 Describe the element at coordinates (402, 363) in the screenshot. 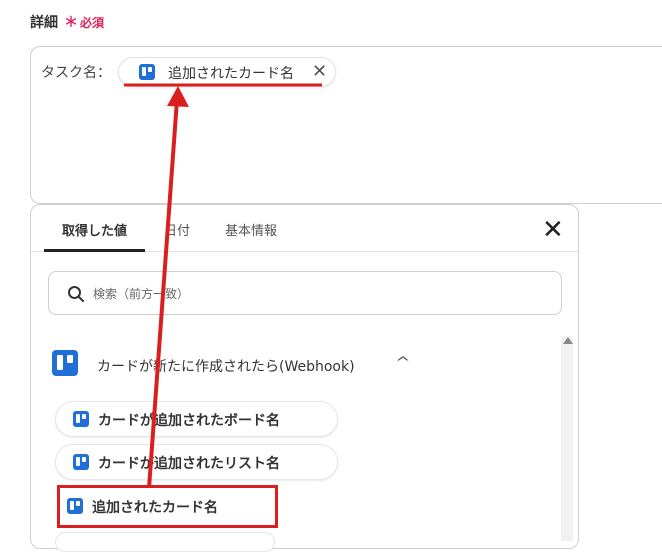

I see `chevron-up-icon: ^` at that location.